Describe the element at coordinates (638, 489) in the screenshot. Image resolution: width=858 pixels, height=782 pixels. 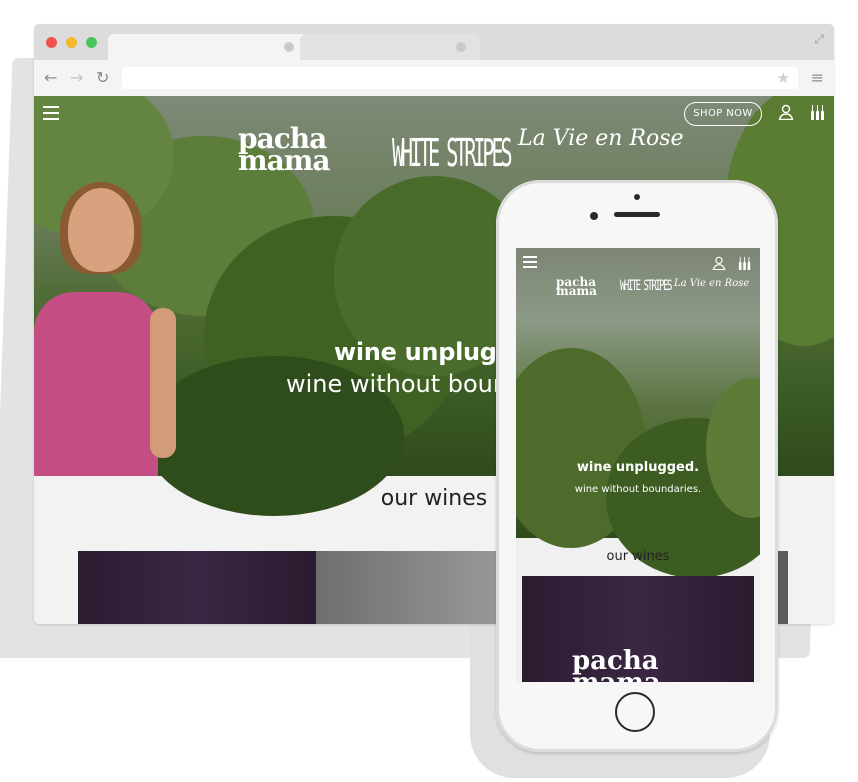
I see `mobile-hero-subtagline: wine without boundaries.` at that location.